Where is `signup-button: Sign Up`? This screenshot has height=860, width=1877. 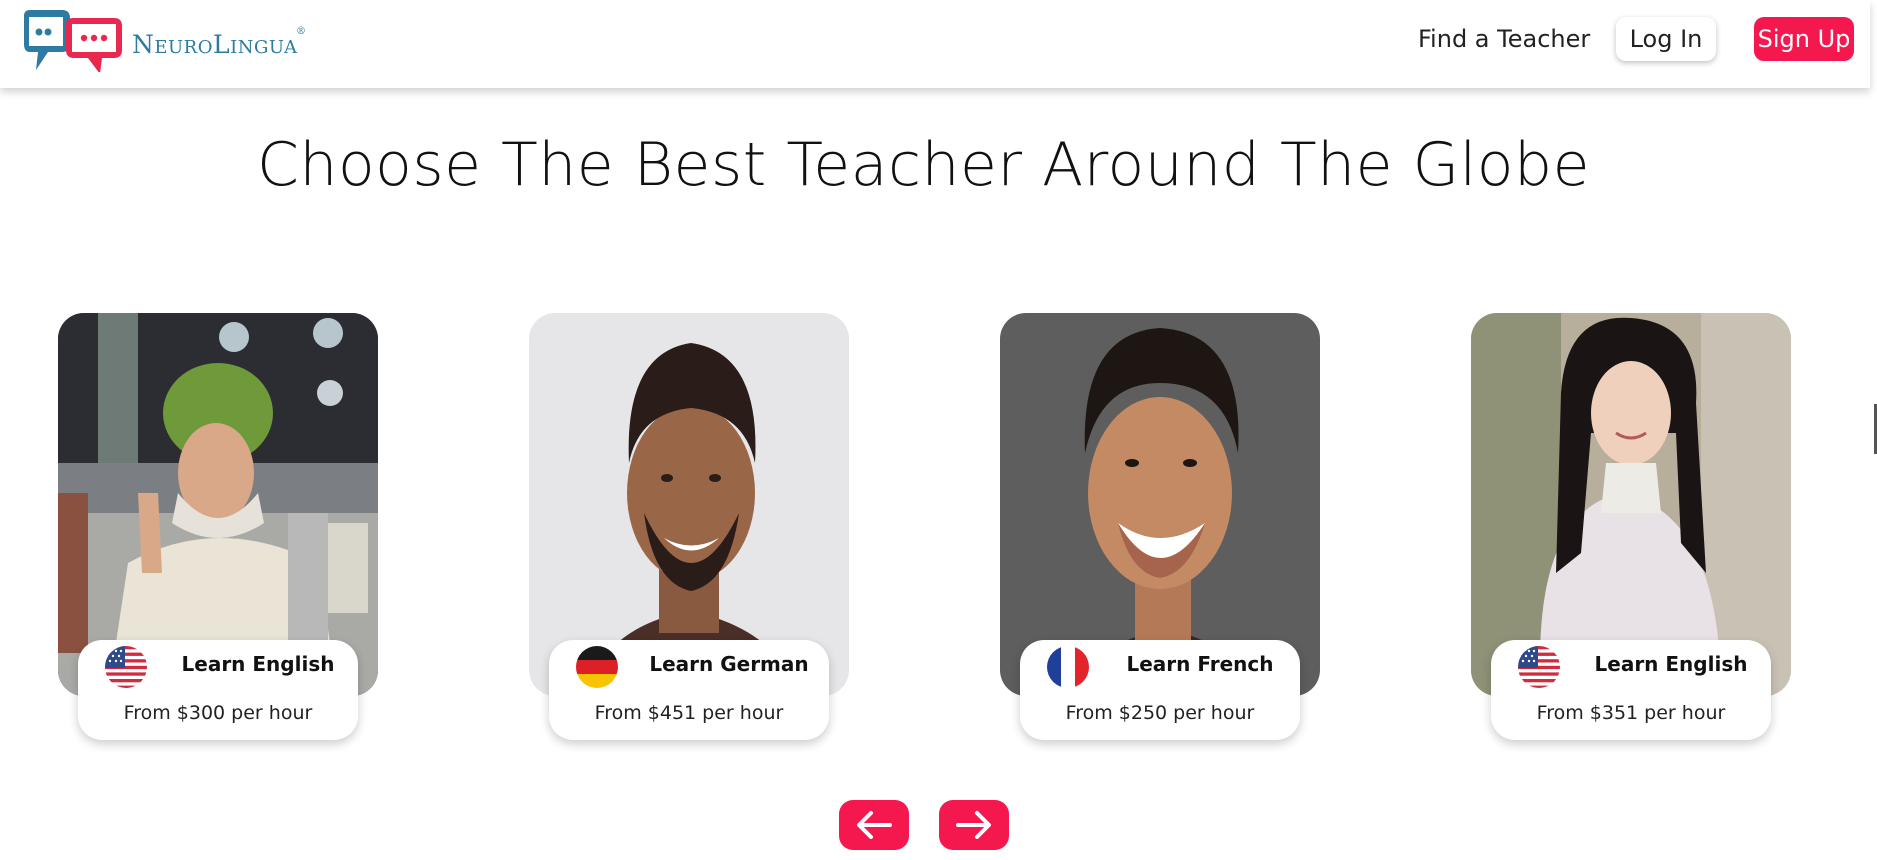
signup-button: Sign Up is located at coordinates (1804, 39).